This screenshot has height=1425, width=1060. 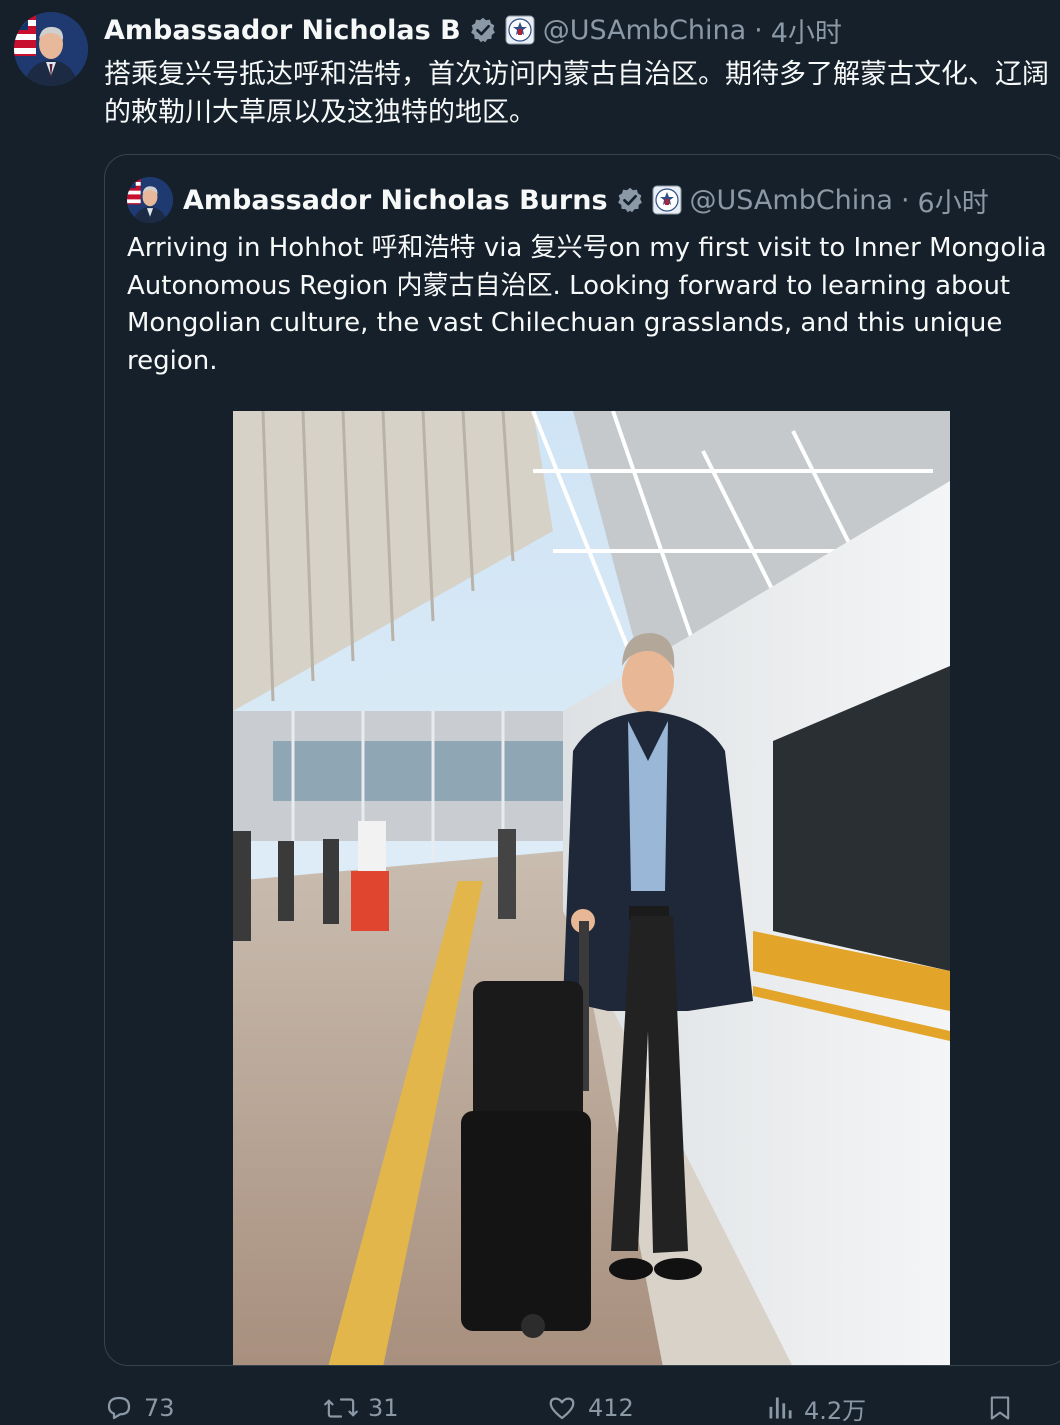 I want to click on quoted-post-time: 6小时, so click(x=953, y=203).